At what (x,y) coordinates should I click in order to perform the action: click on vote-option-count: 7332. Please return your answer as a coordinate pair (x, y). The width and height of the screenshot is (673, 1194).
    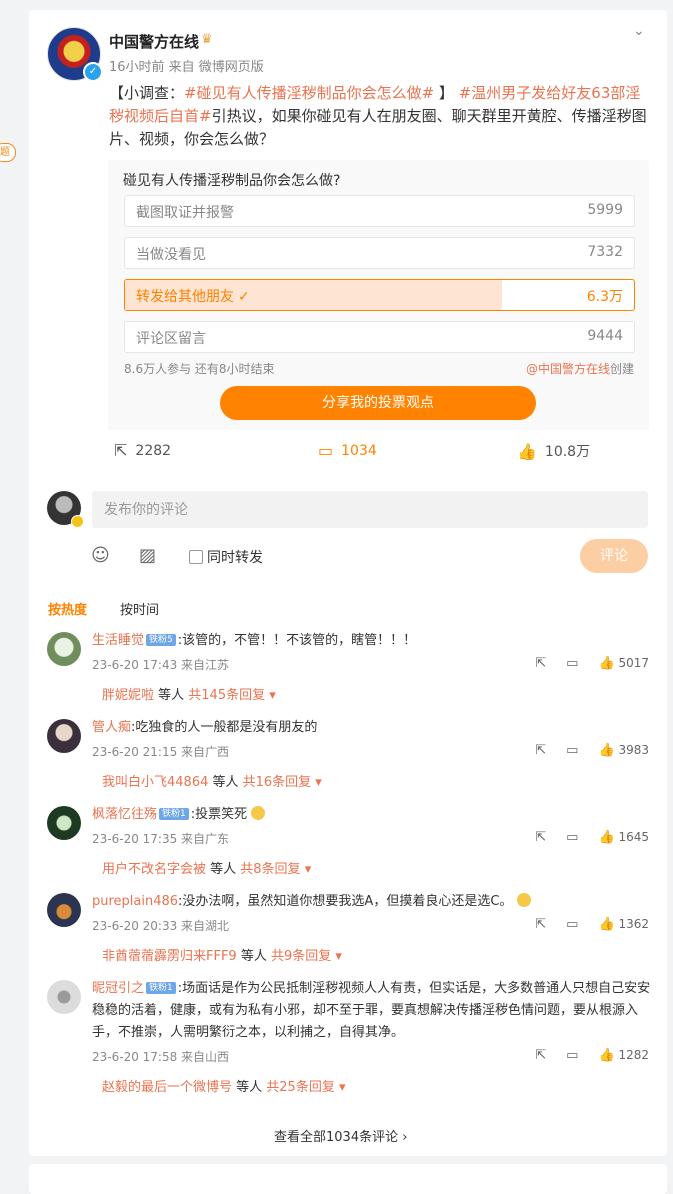
    Looking at the image, I should click on (605, 252).